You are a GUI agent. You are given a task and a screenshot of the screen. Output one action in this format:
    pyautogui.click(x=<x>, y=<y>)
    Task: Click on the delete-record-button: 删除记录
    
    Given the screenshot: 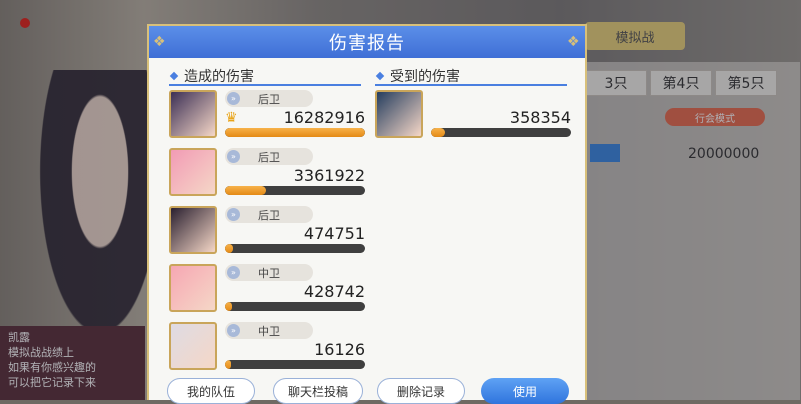 What is the action you would take?
    pyautogui.click(x=421, y=391)
    